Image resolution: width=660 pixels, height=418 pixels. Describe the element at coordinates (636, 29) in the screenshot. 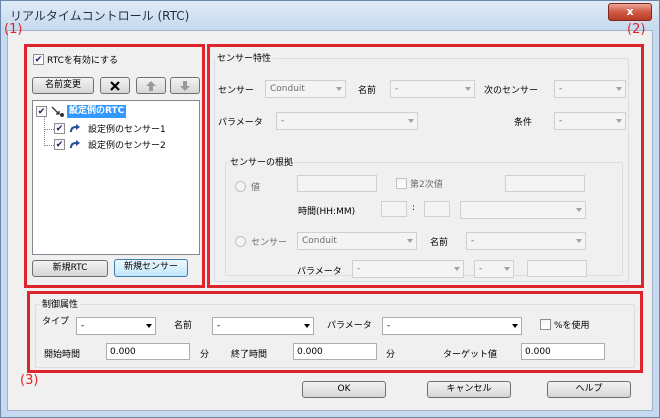

I see `marker-2: (2)` at that location.